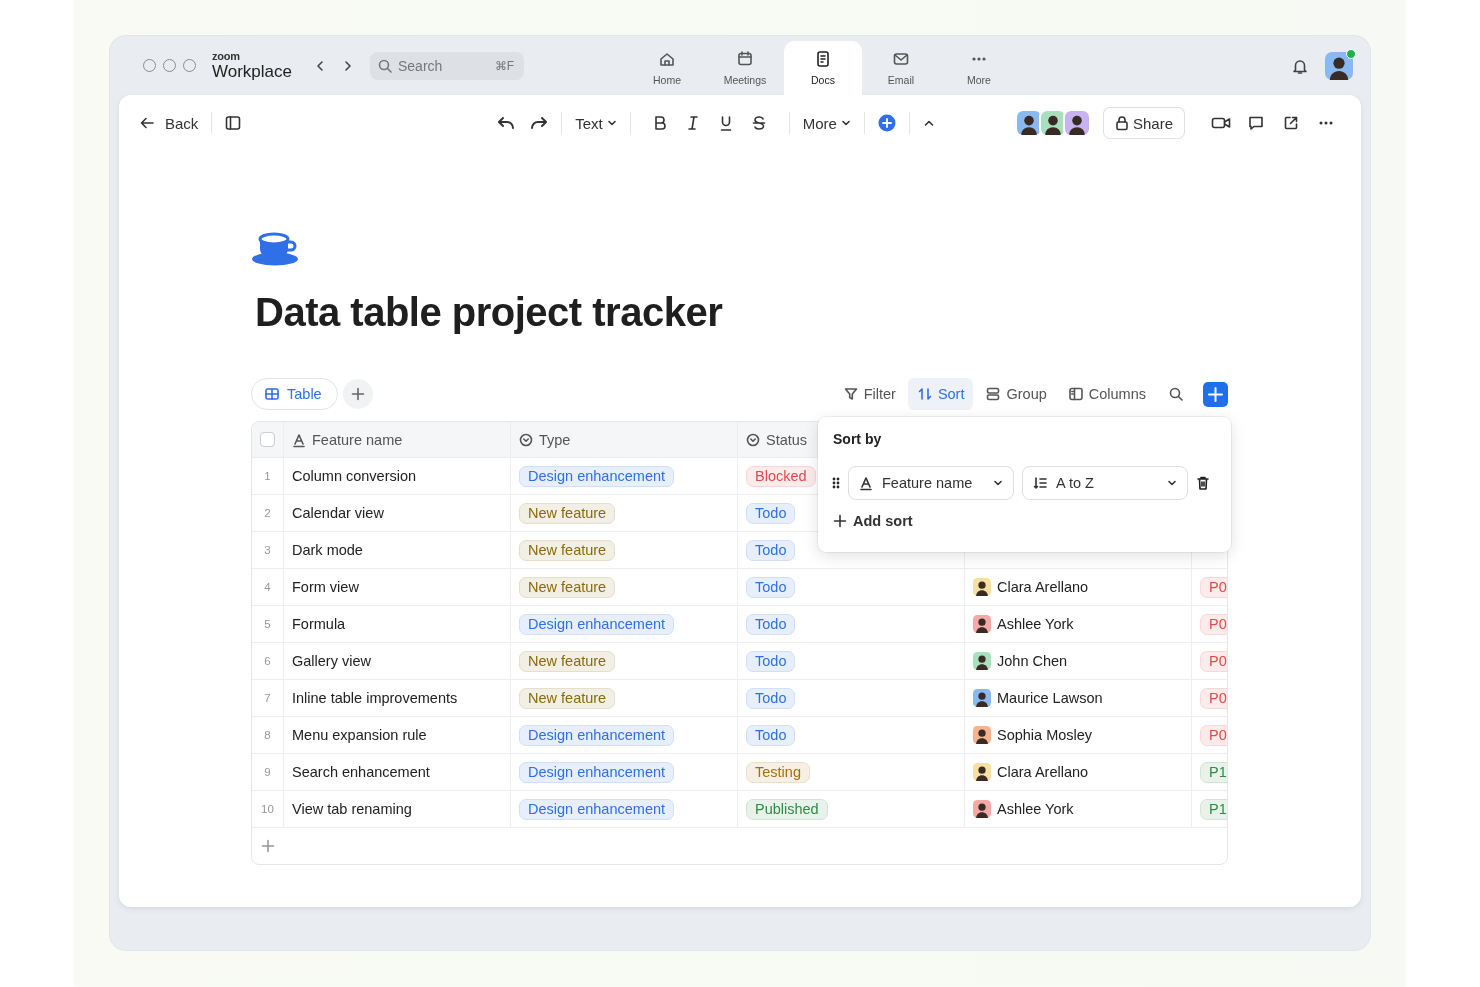 The height and width of the screenshot is (987, 1480). What do you see at coordinates (506, 123) in the screenshot?
I see `undo-icon` at bounding box center [506, 123].